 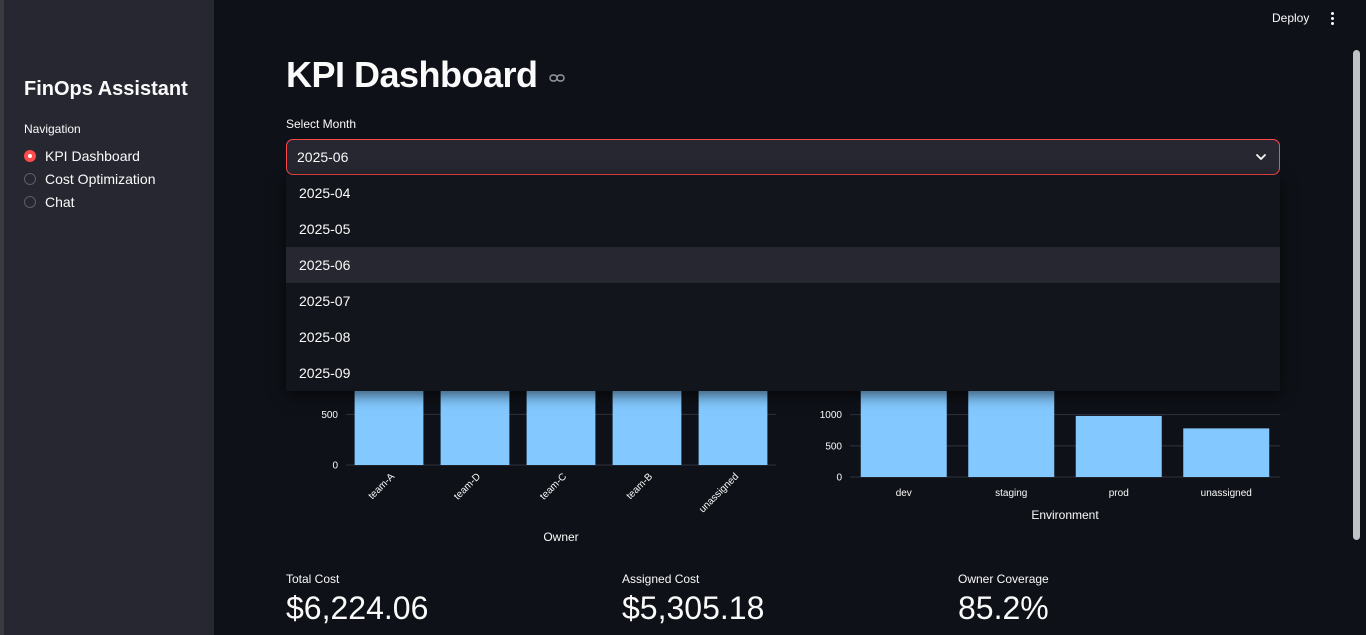 I want to click on bar-team-C, so click(x=561, y=428).